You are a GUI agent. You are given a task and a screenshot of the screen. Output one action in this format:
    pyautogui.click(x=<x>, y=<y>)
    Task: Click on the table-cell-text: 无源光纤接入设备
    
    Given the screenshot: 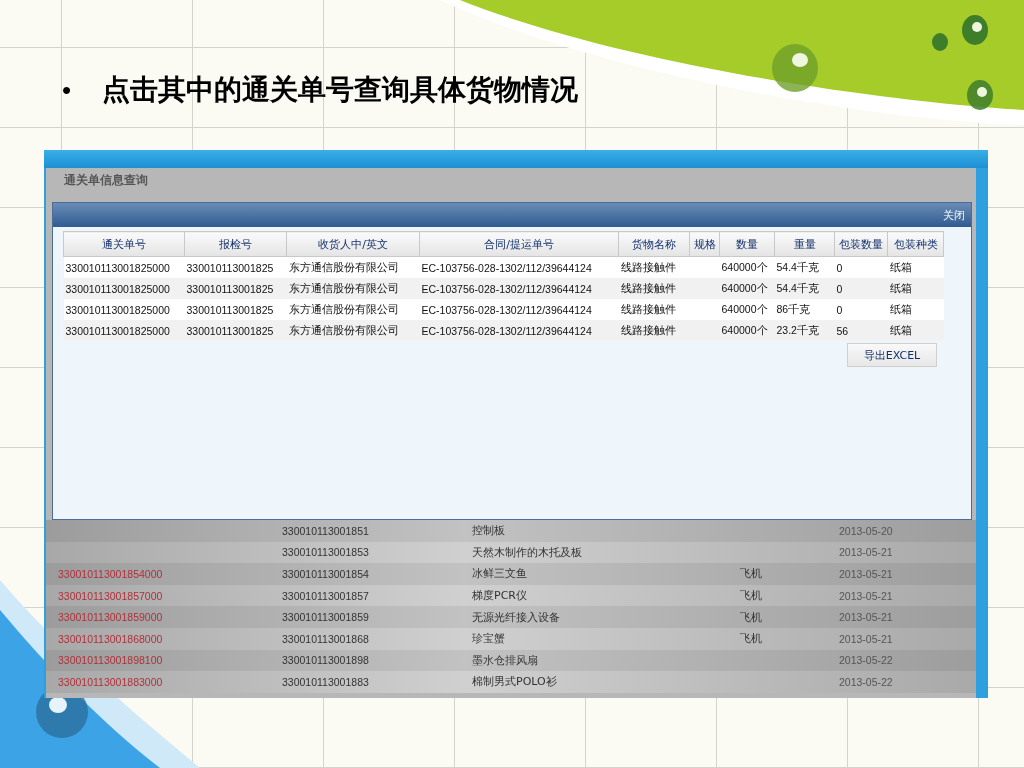 What is the action you would take?
    pyautogui.click(x=516, y=617)
    